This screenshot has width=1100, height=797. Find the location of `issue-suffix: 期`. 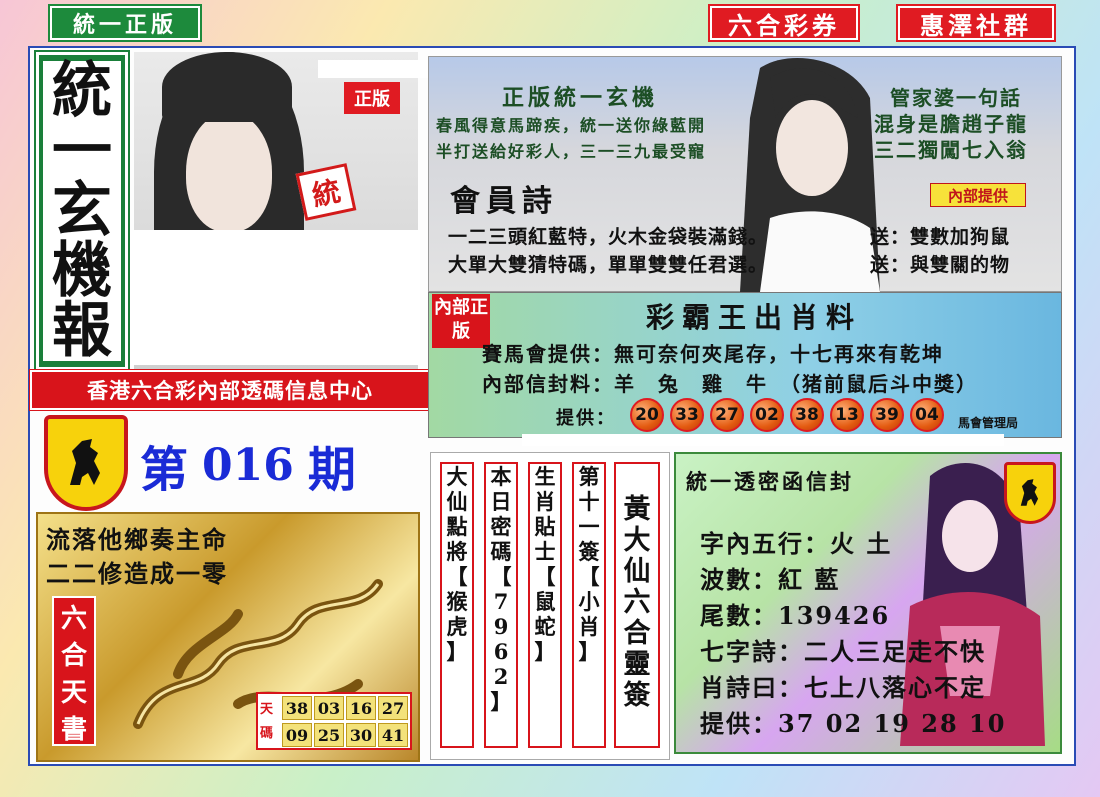

issue-suffix: 期 is located at coordinates (331, 470).